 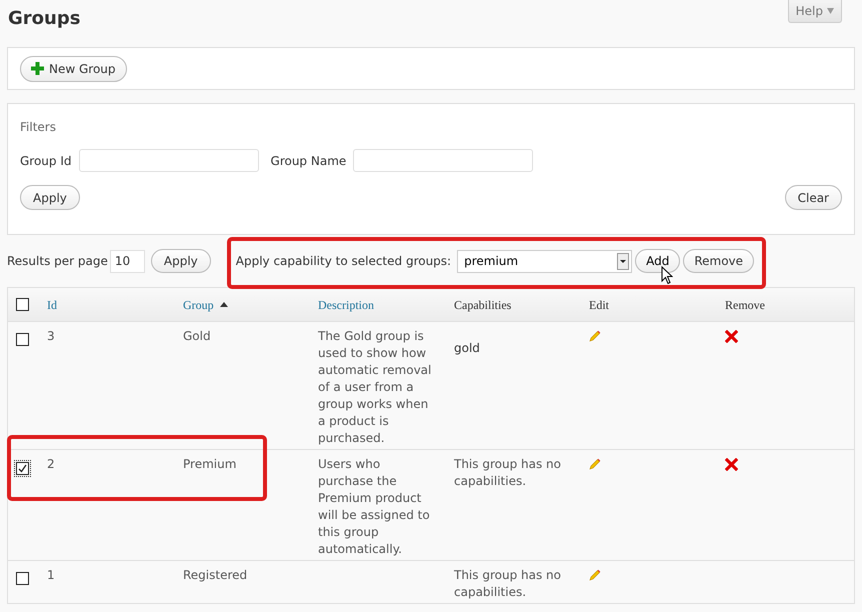 I want to click on group-cell: Registered, so click(x=215, y=575).